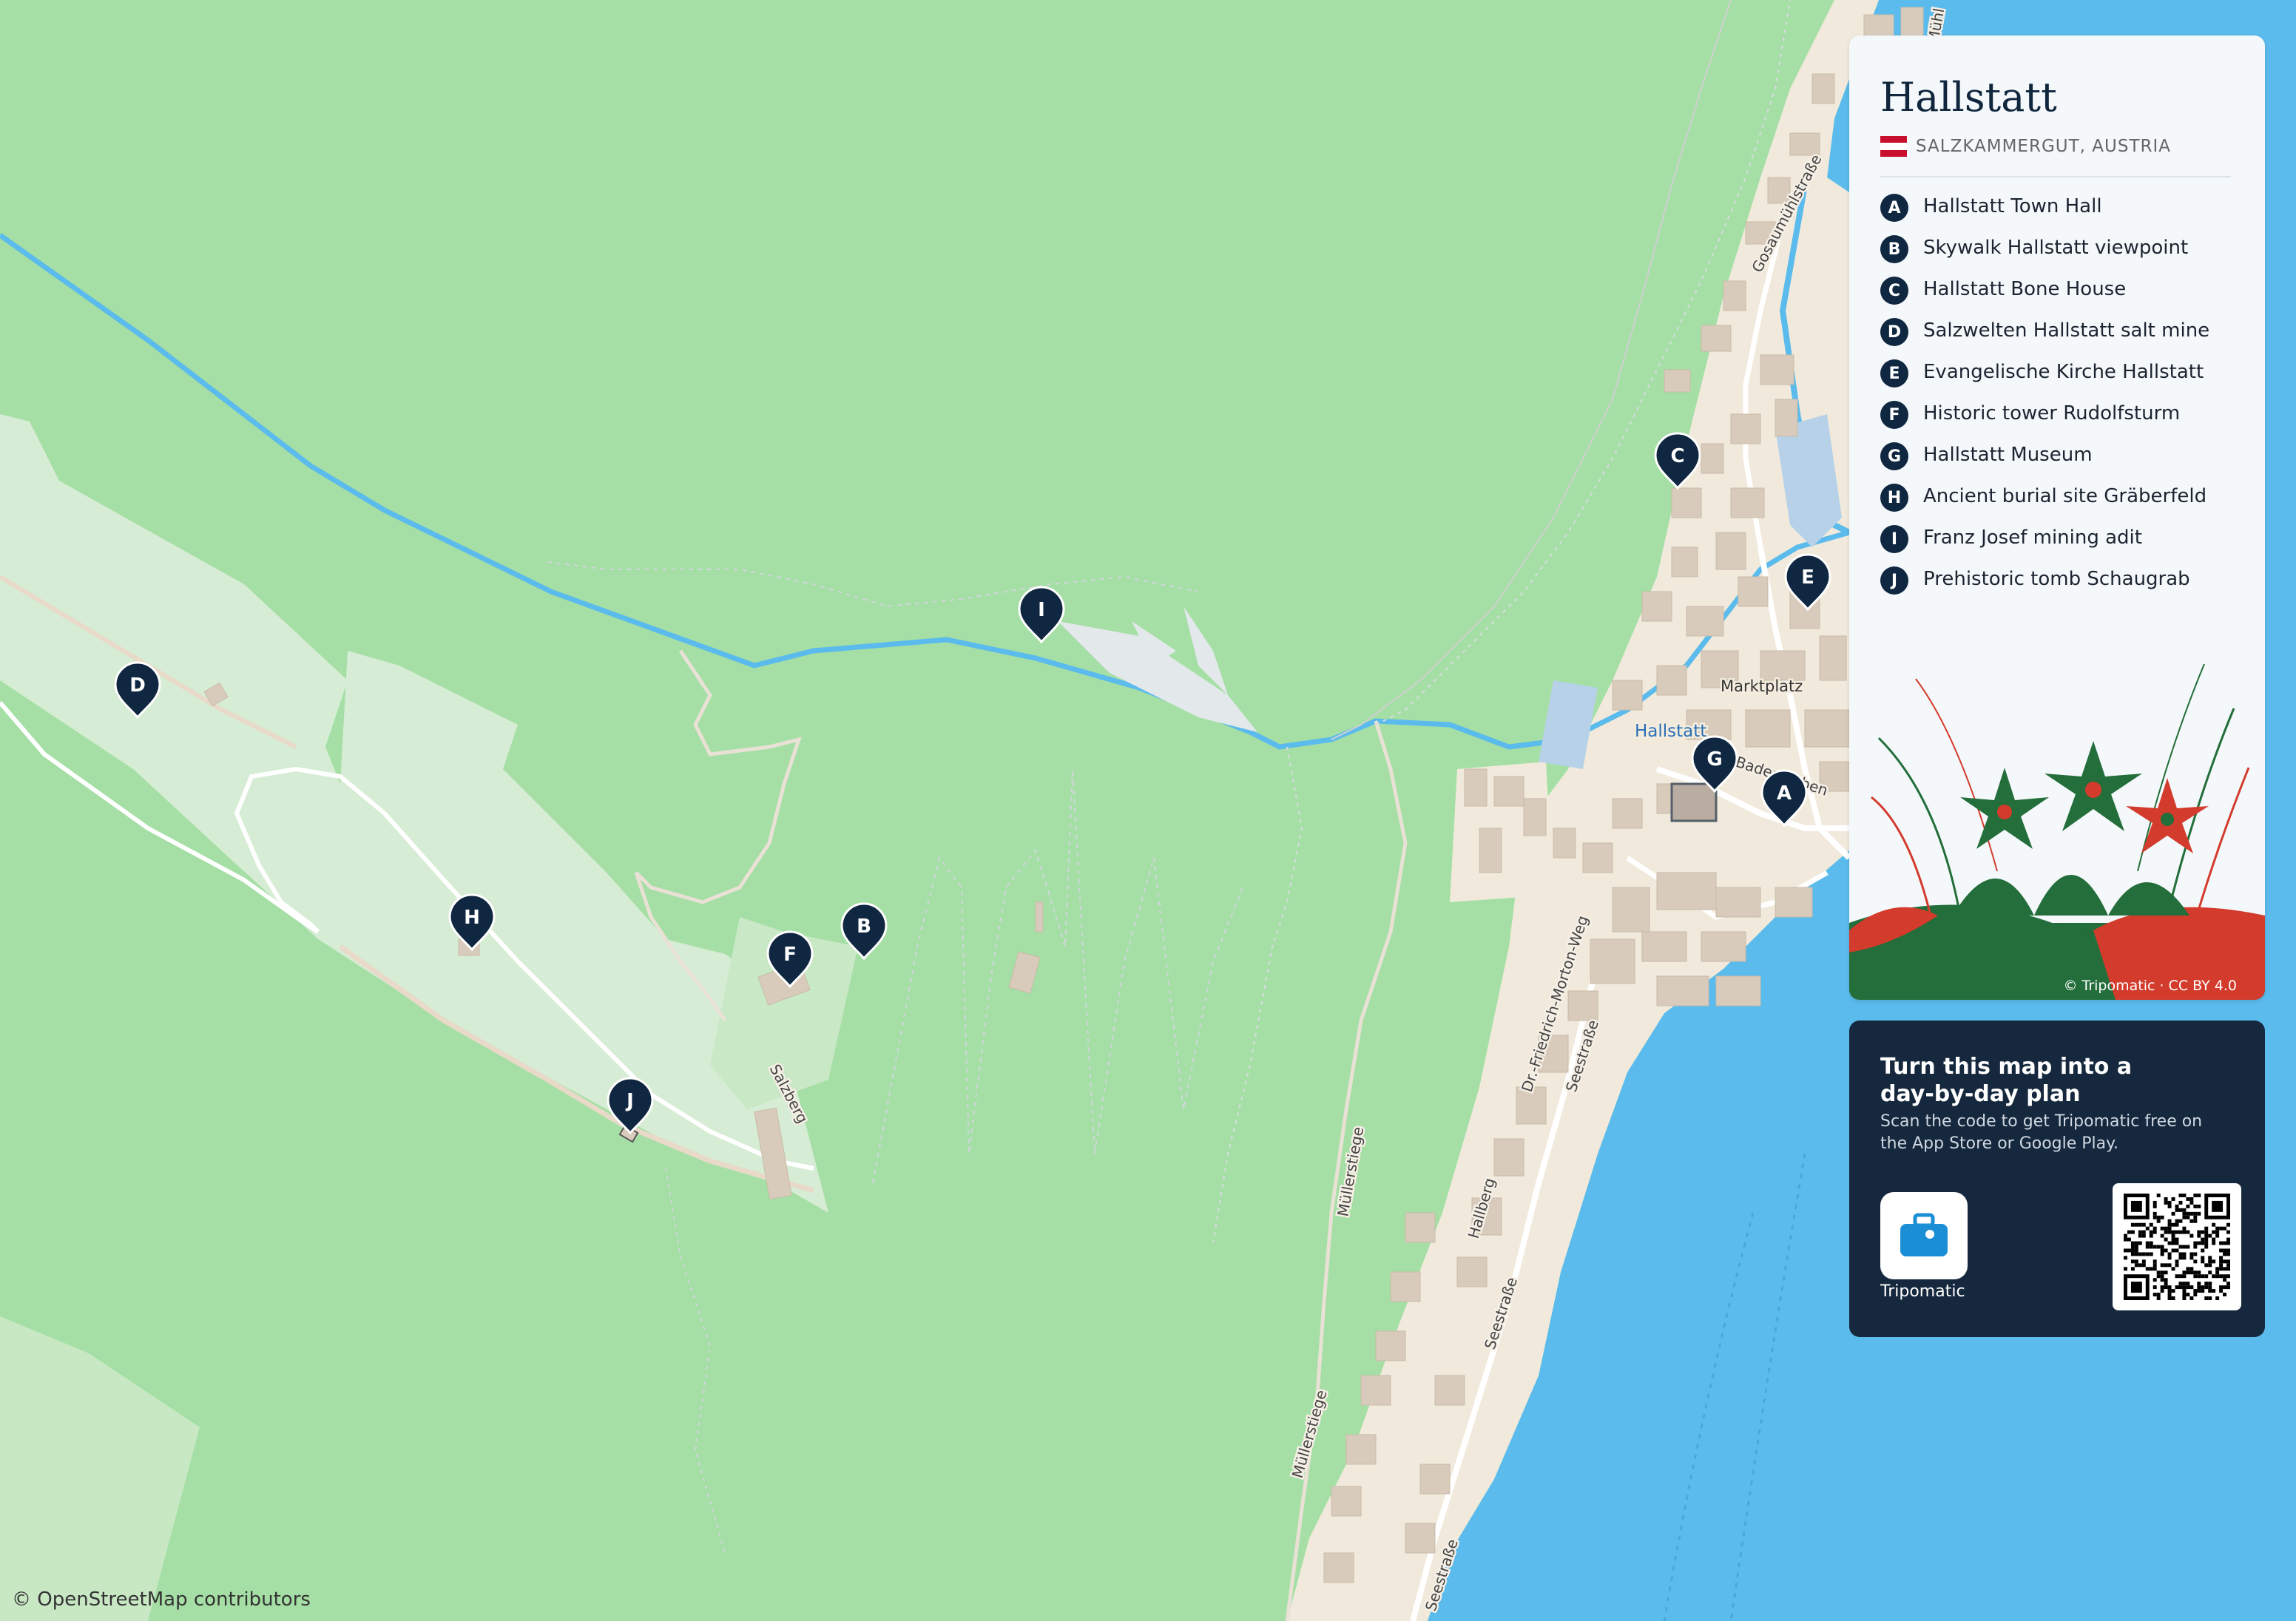  I want to click on poi-name: Hallstatt Museum, so click(2008, 455).